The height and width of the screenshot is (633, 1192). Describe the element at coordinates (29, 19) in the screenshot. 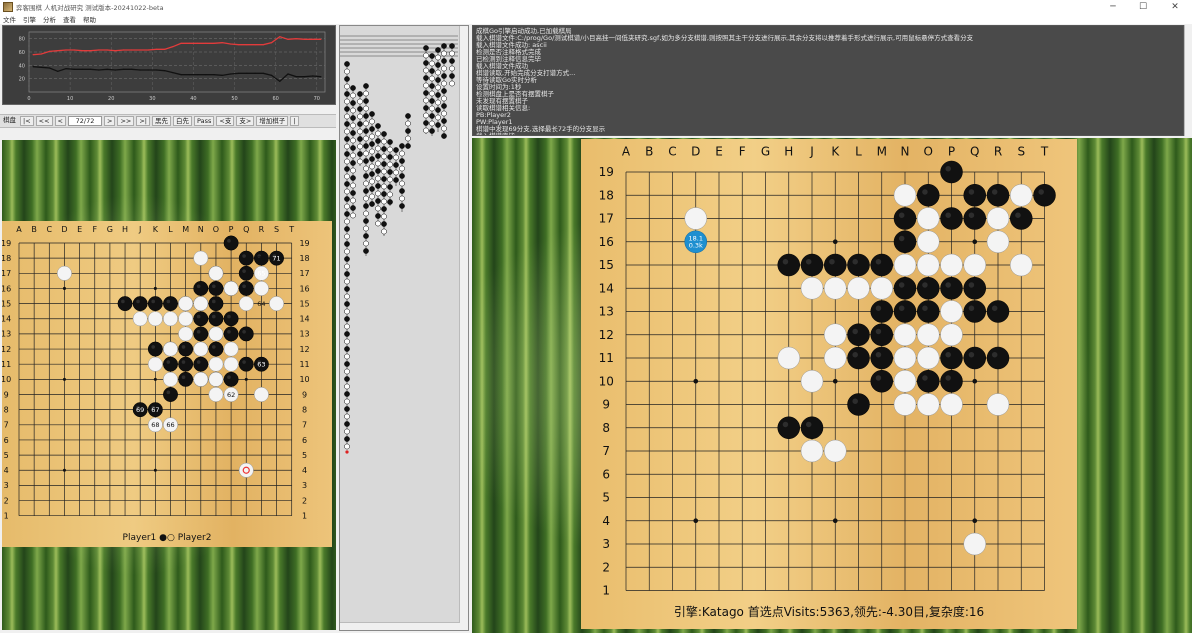

I see `menu-engine: 引擎` at that location.